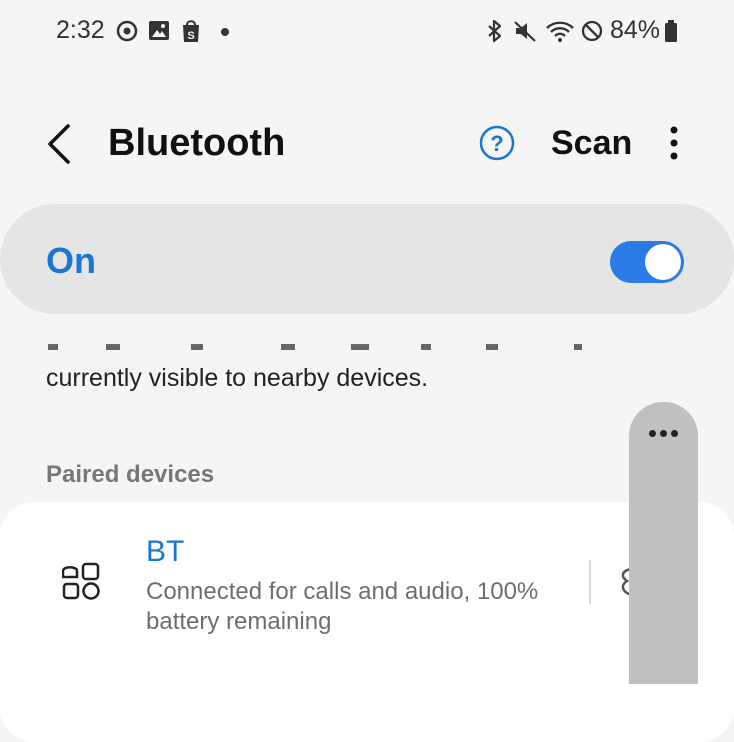 This screenshot has height=742, width=734. What do you see at coordinates (367, 32) in the screenshot?
I see `status-bar: 2:32 S 84%` at bounding box center [367, 32].